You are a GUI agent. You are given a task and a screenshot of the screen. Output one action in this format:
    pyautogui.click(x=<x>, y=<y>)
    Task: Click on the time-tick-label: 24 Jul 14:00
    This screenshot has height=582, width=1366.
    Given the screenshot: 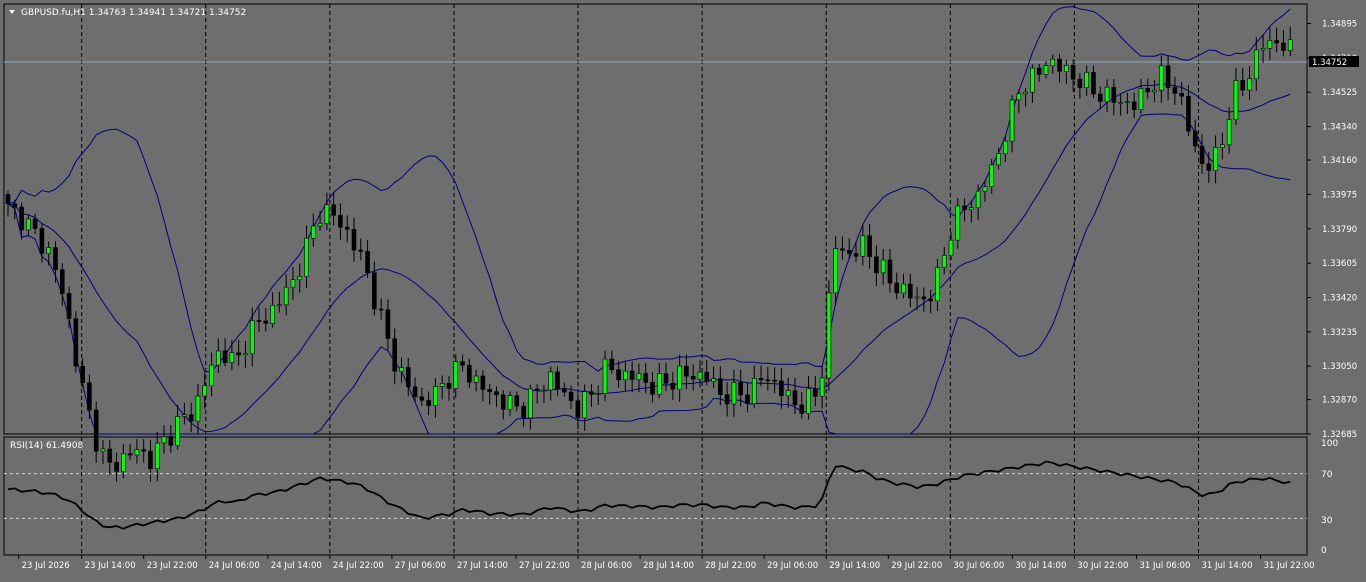 What is the action you would take?
    pyautogui.click(x=296, y=566)
    